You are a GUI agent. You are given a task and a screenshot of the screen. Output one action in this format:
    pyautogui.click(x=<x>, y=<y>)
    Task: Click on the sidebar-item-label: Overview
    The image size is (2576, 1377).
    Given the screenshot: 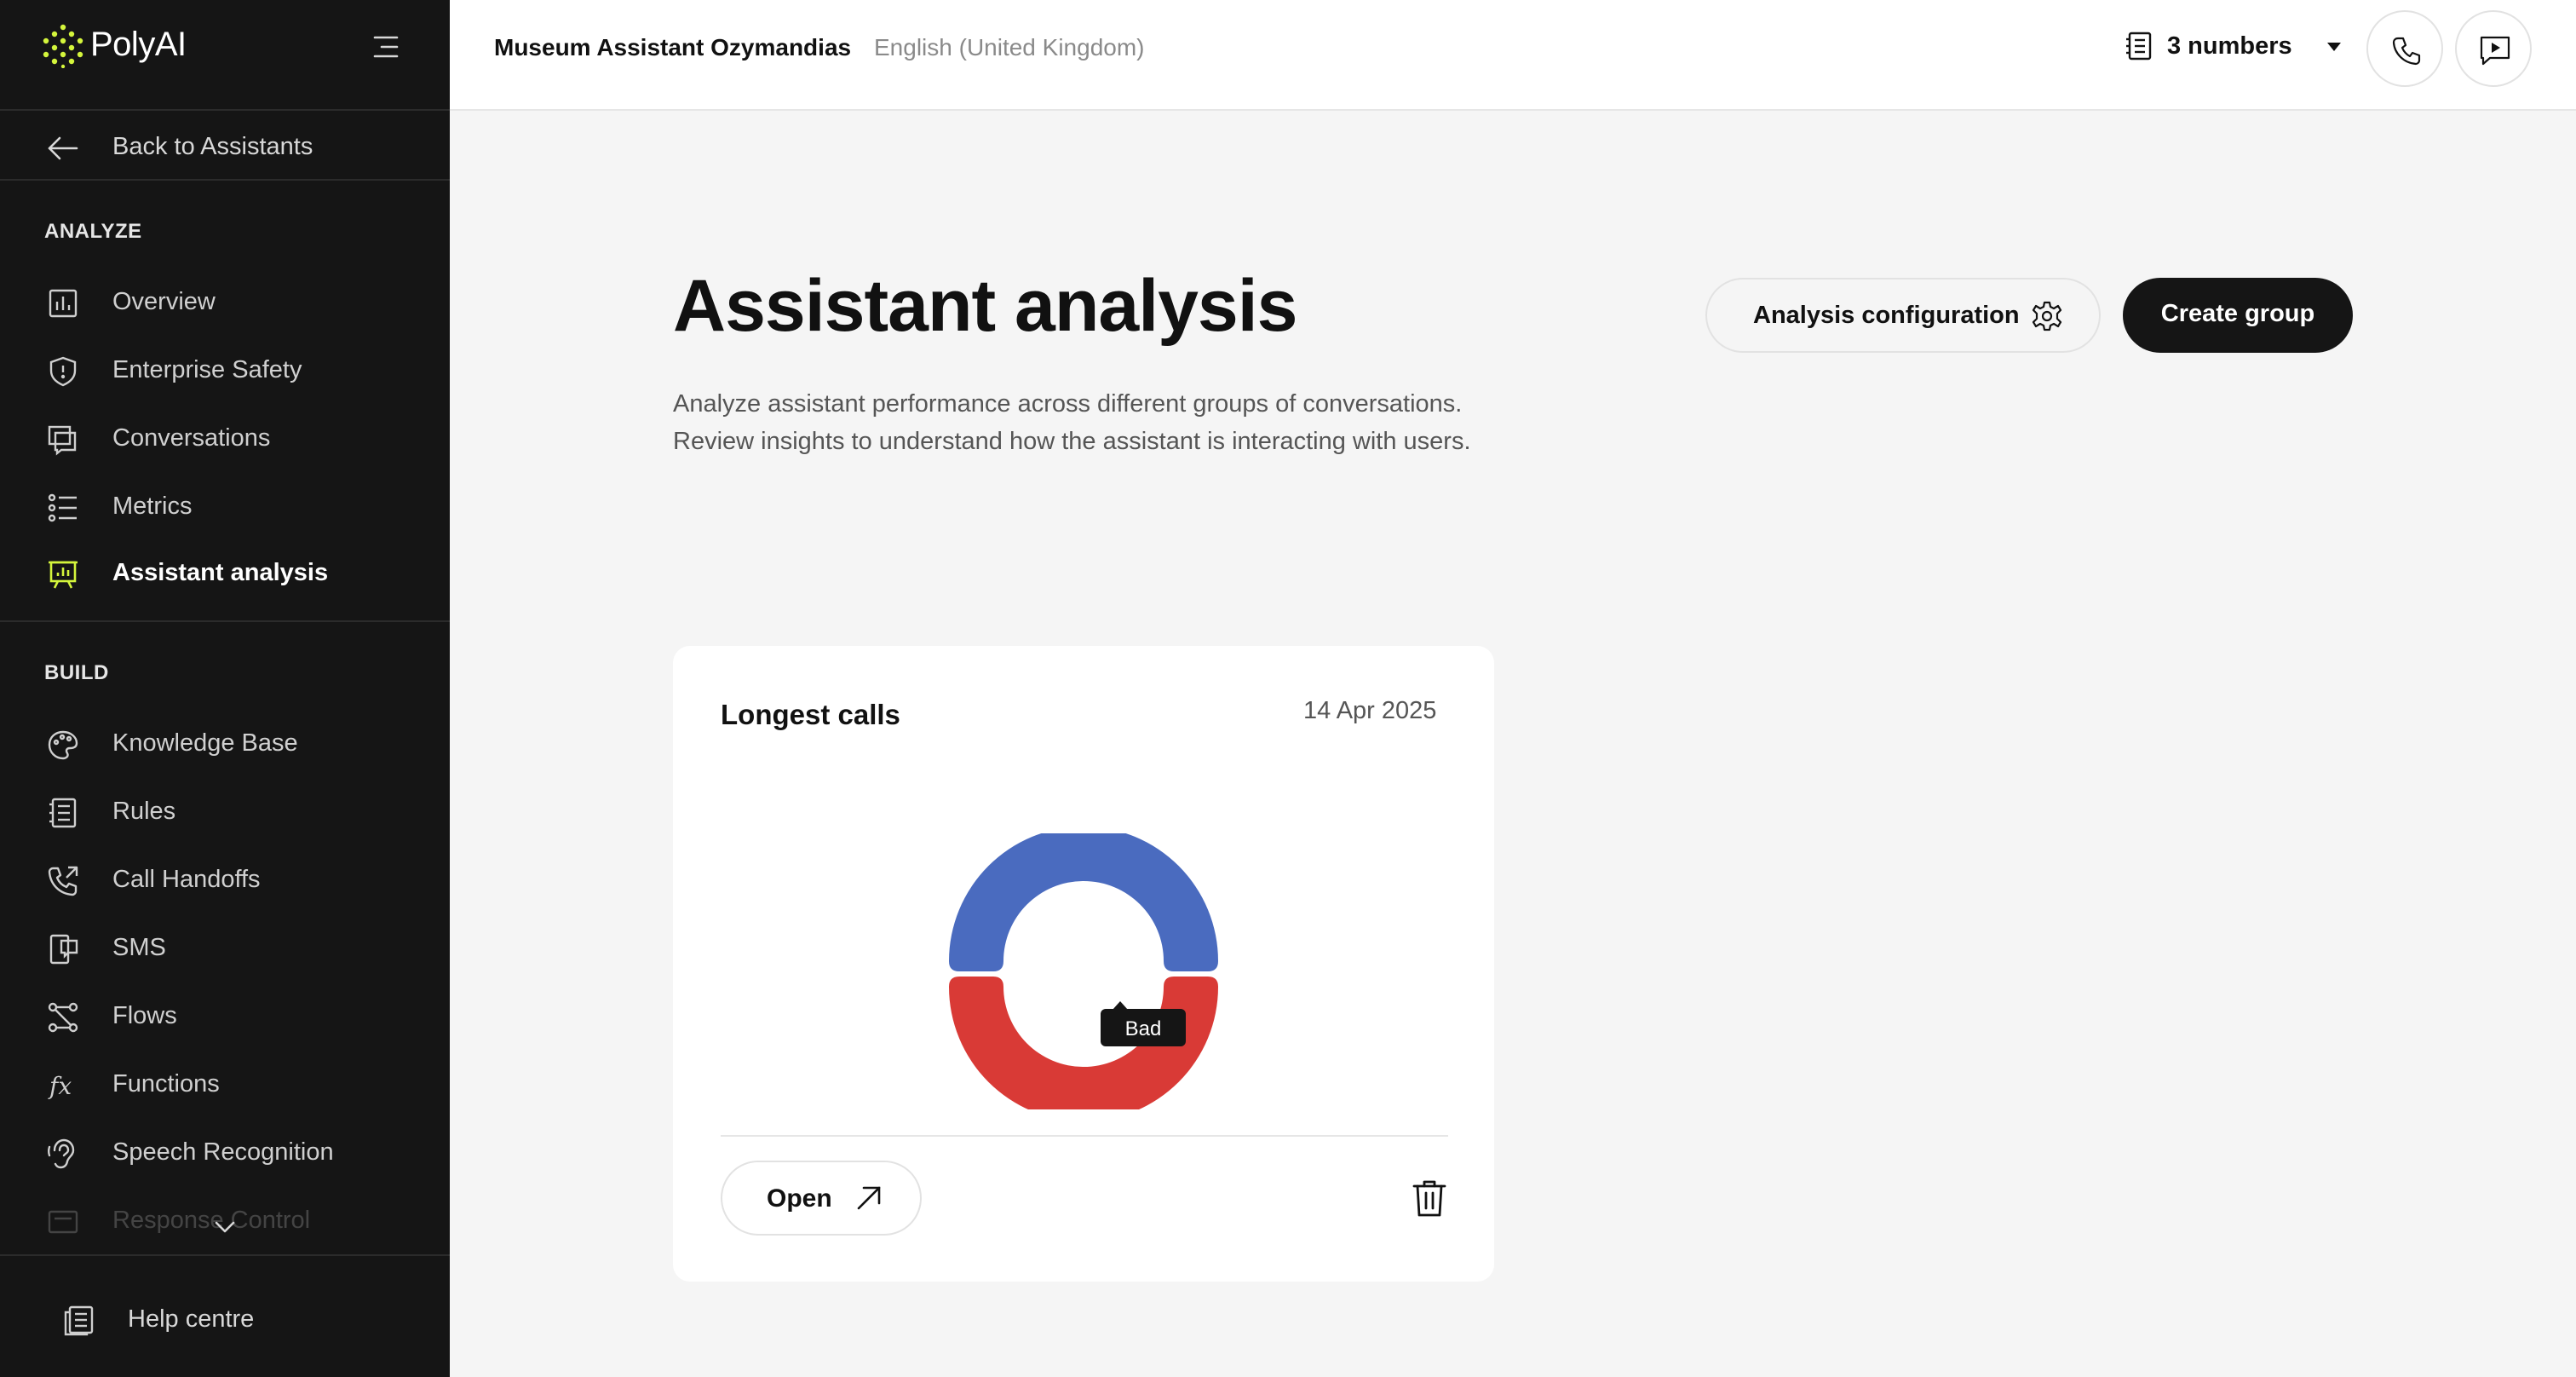 What is the action you would take?
    pyautogui.click(x=164, y=302)
    